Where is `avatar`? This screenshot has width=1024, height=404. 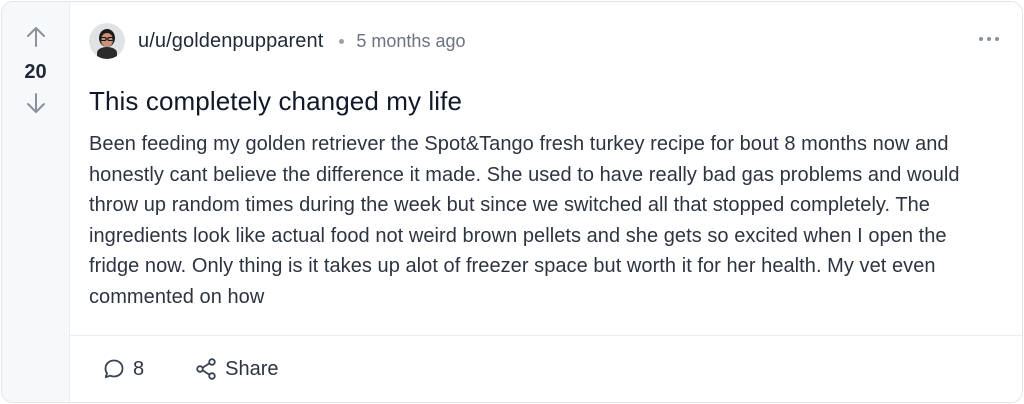 avatar is located at coordinates (107, 41).